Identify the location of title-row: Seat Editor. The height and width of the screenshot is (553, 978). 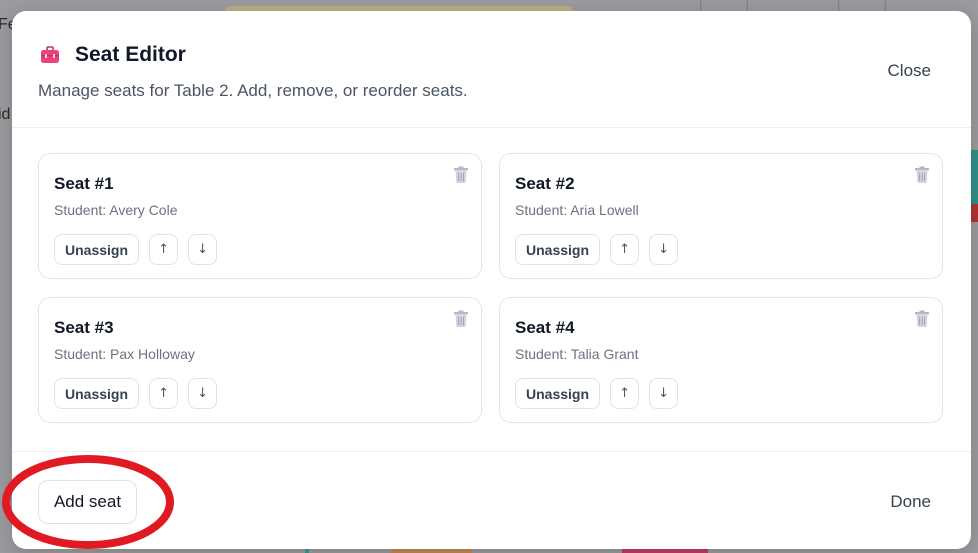
(112, 55).